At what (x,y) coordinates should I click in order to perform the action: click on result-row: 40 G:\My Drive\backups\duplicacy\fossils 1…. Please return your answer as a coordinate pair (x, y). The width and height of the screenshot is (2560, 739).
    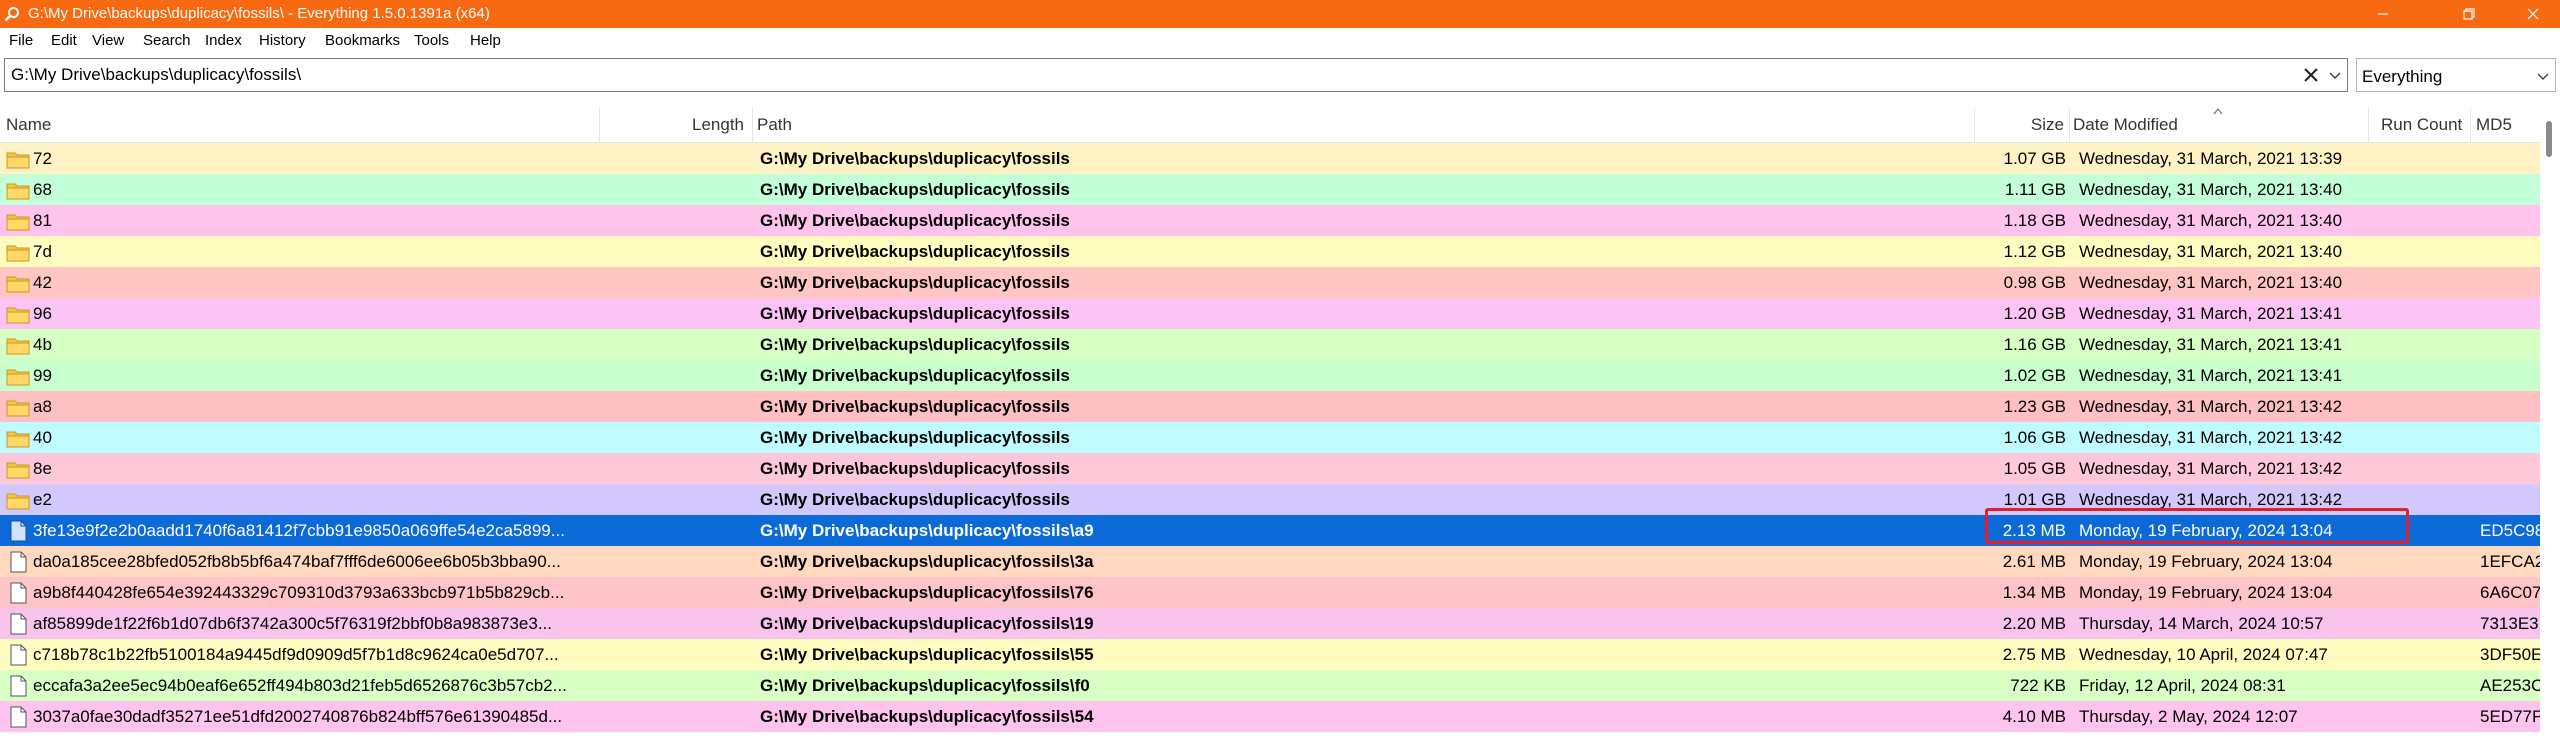
    Looking at the image, I should click on (1270, 437).